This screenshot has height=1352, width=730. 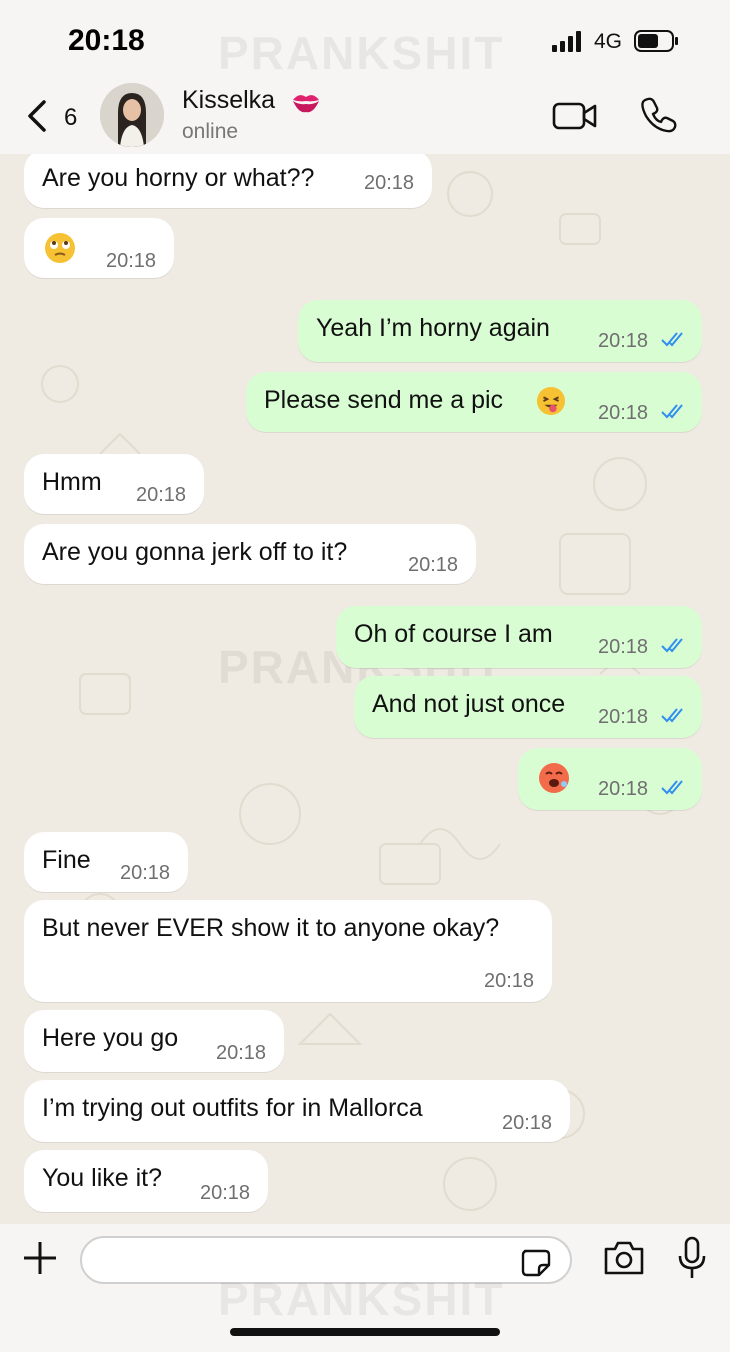 I want to click on message-input-field, so click(x=326, y=1260).